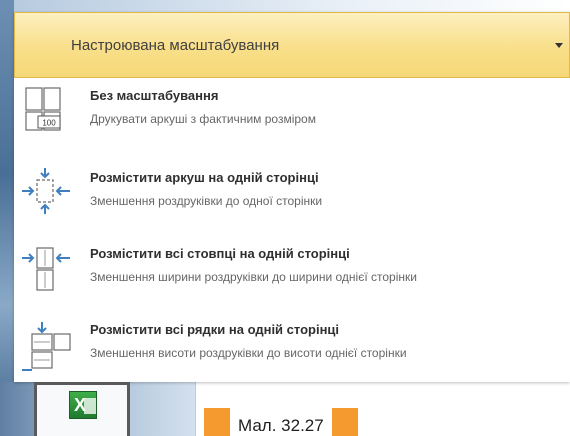  Describe the element at coordinates (46, 269) in the screenshot. I see `fit-columns-icon` at that location.